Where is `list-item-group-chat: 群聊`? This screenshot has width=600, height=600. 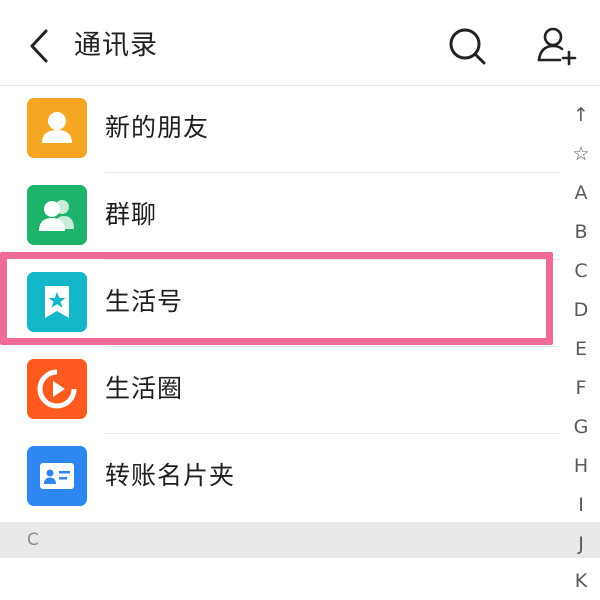
list-item-group-chat: 群聊 is located at coordinates (280, 216).